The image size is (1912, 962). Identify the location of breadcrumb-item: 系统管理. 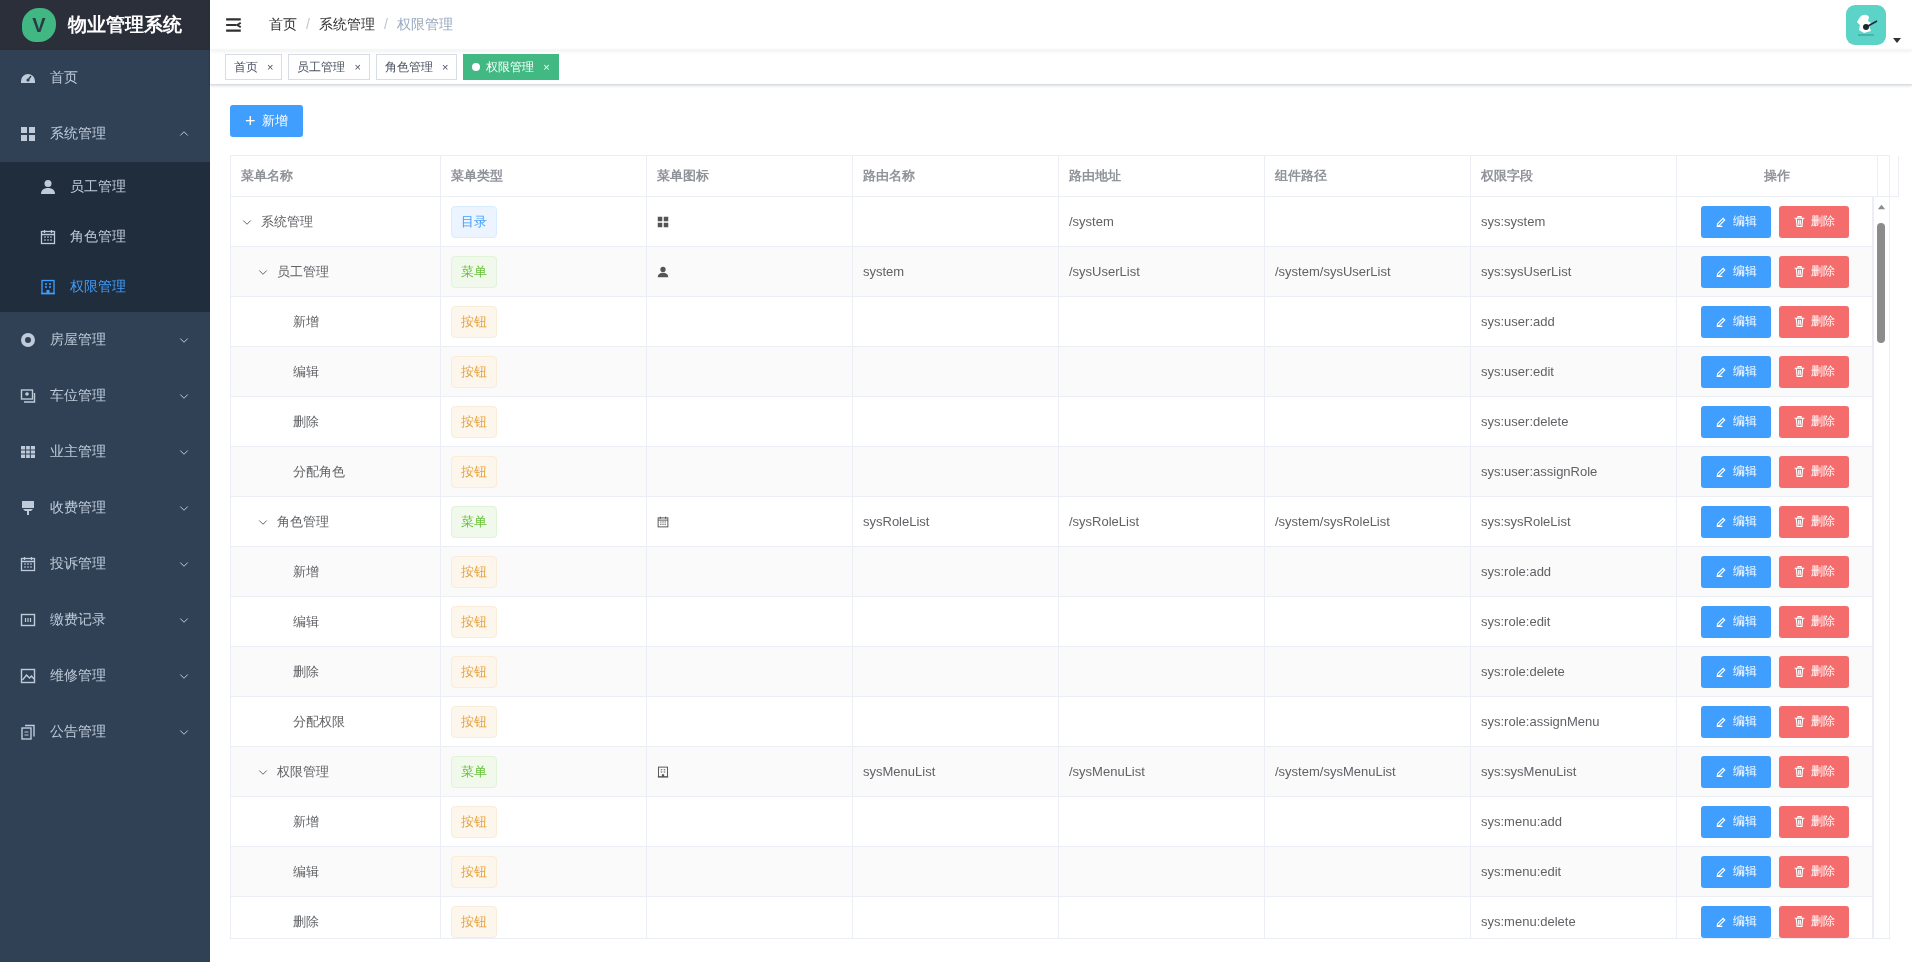
(346, 25).